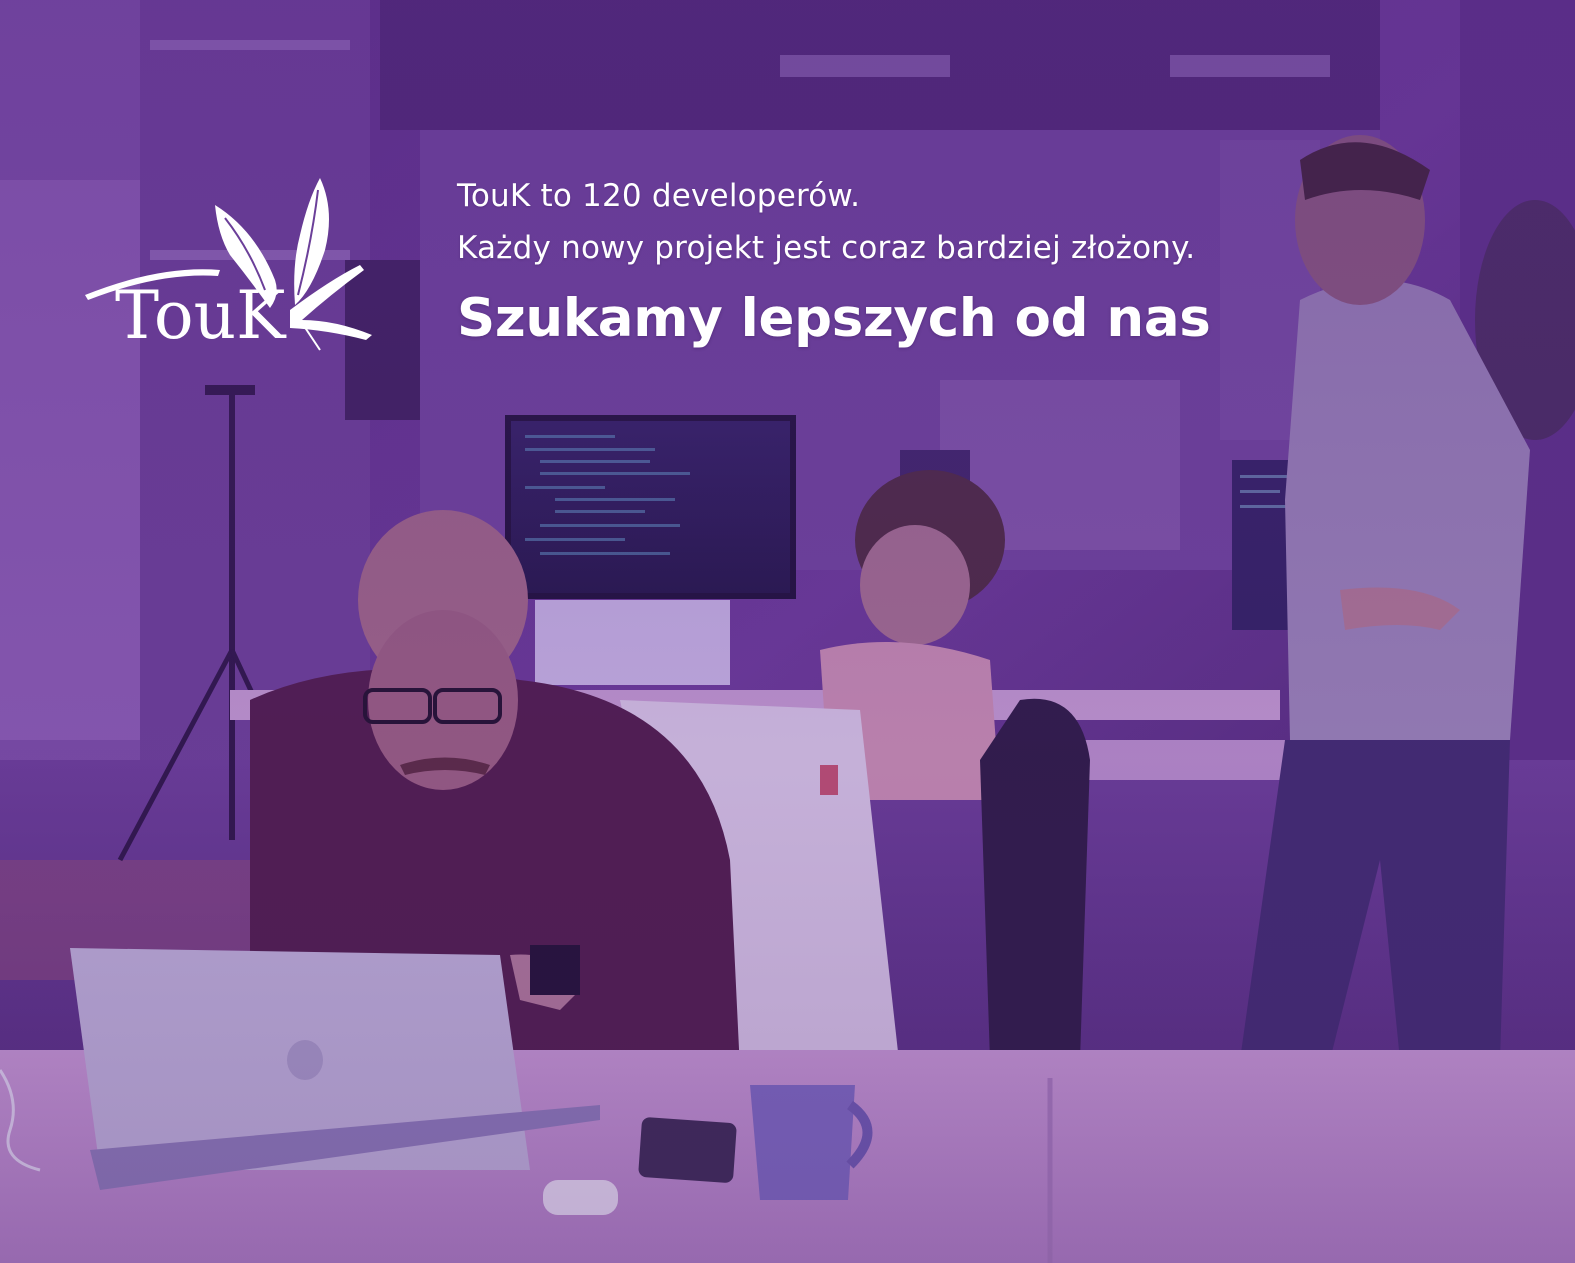 The image size is (1575, 1263). What do you see at coordinates (201, 315) in the screenshot?
I see `logo-text: TouK` at bounding box center [201, 315].